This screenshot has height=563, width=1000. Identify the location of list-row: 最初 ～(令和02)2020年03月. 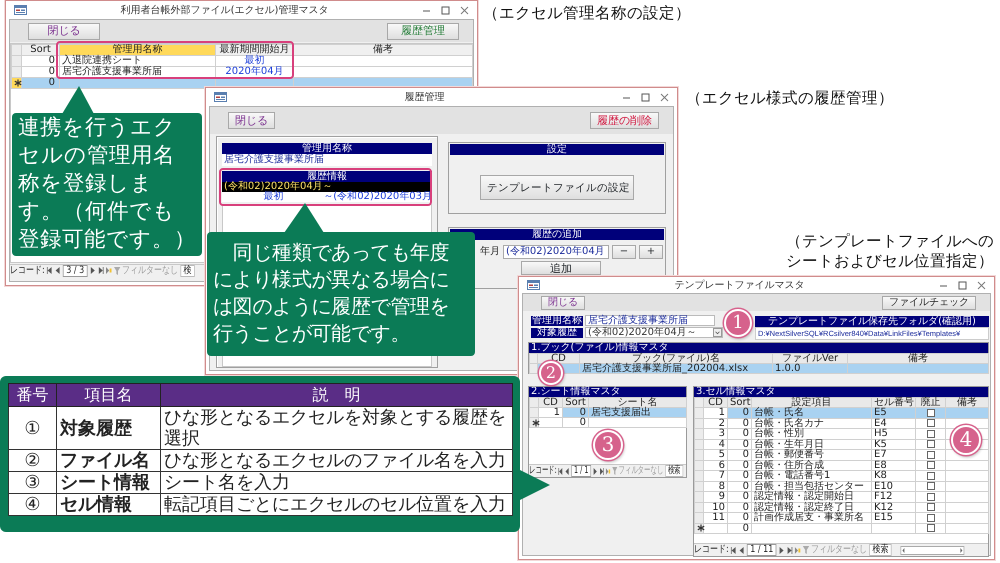
(327, 197).